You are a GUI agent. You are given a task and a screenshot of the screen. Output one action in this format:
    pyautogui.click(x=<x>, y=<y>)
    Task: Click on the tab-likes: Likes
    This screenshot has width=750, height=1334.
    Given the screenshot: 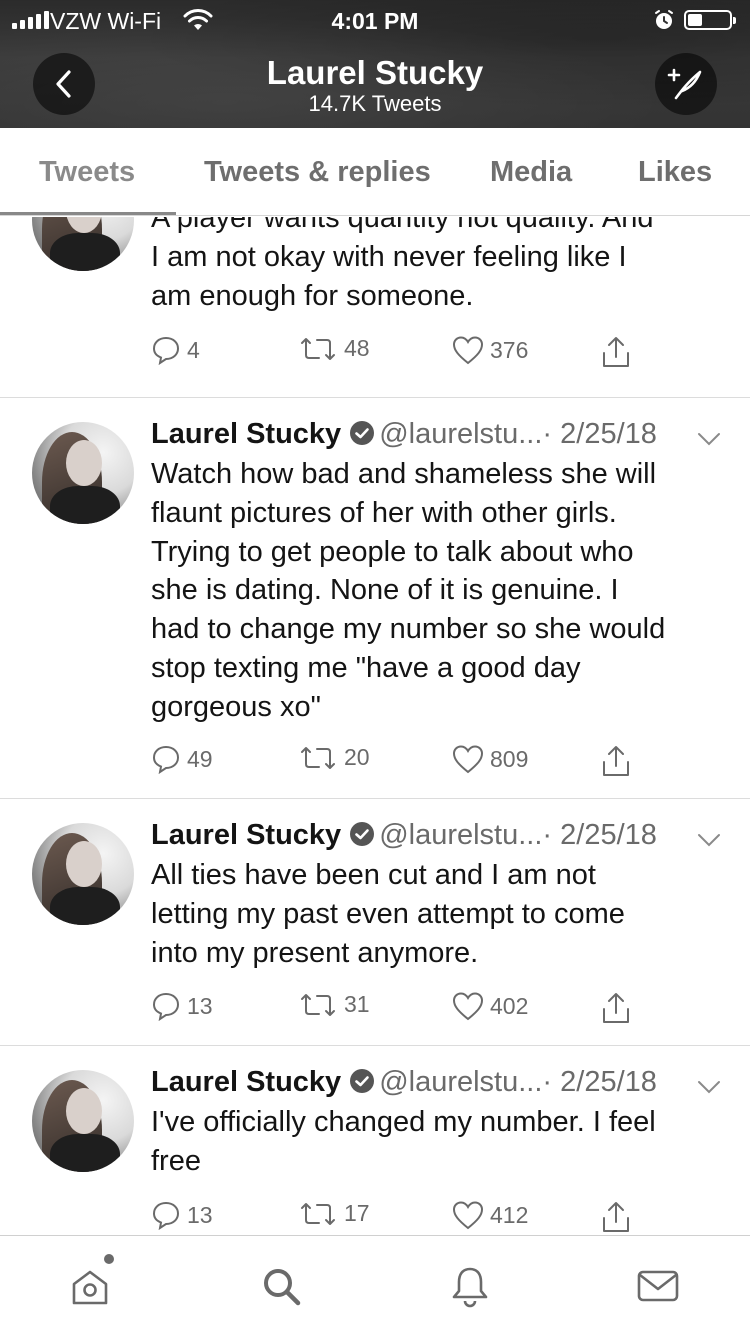 What is the action you would take?
    pyautogui.click(x=675, y=172)
    